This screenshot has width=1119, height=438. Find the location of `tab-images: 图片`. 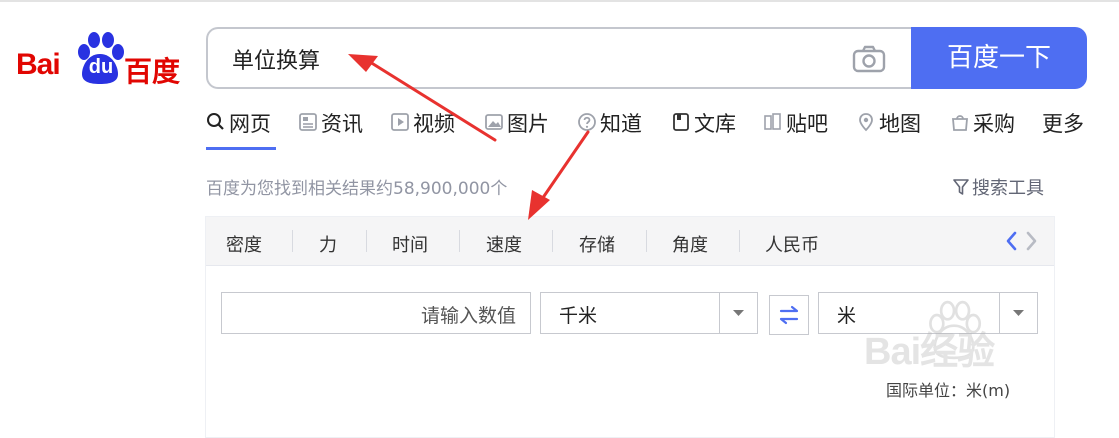

tab-images: 图片 is located at coordinates (516, 128).